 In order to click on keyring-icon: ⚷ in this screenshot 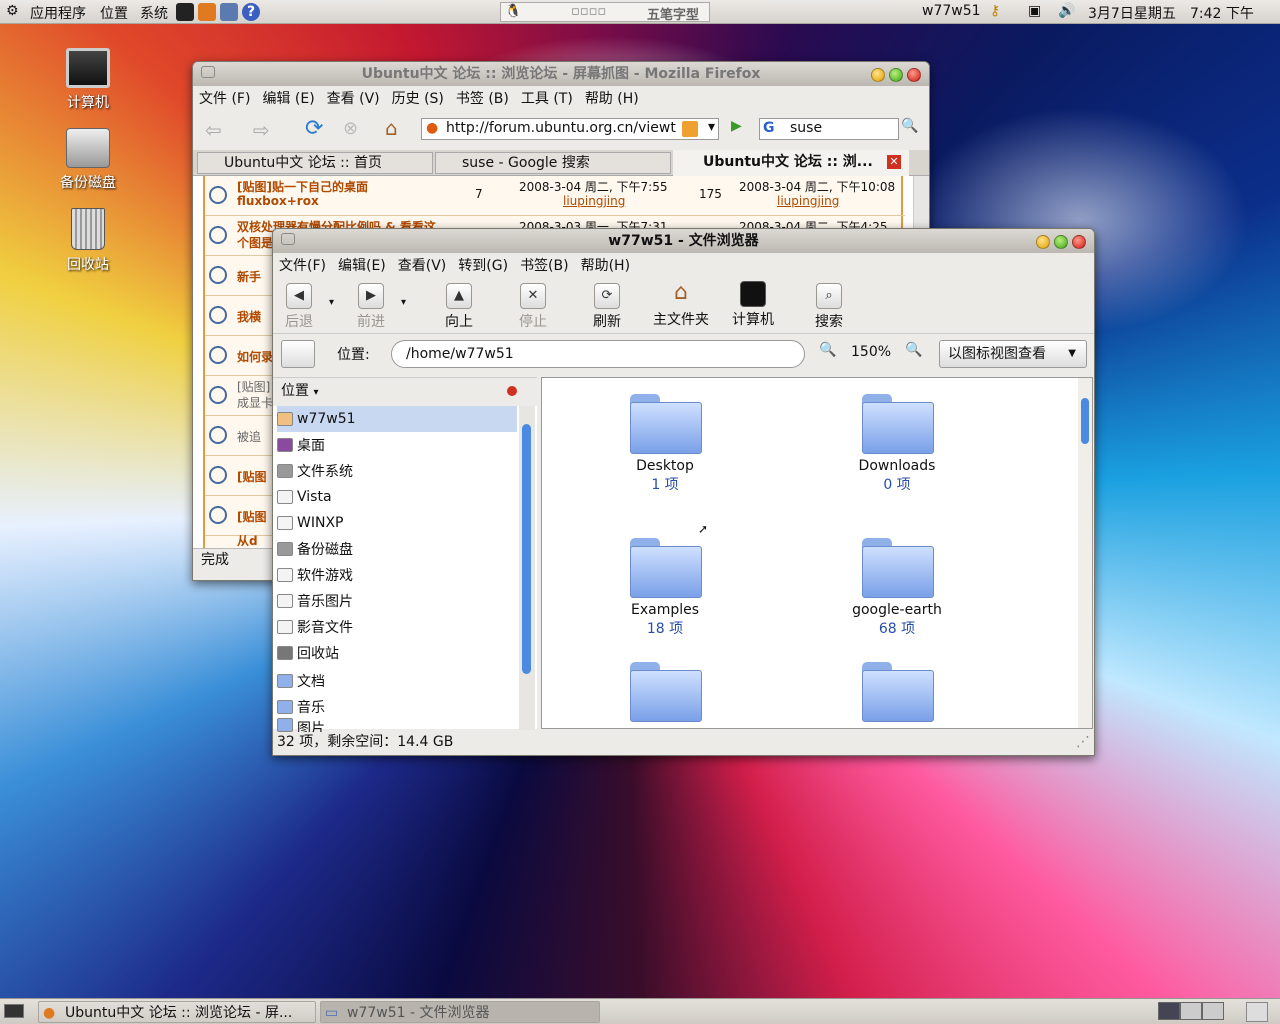, I will do `click(995, 11)`.